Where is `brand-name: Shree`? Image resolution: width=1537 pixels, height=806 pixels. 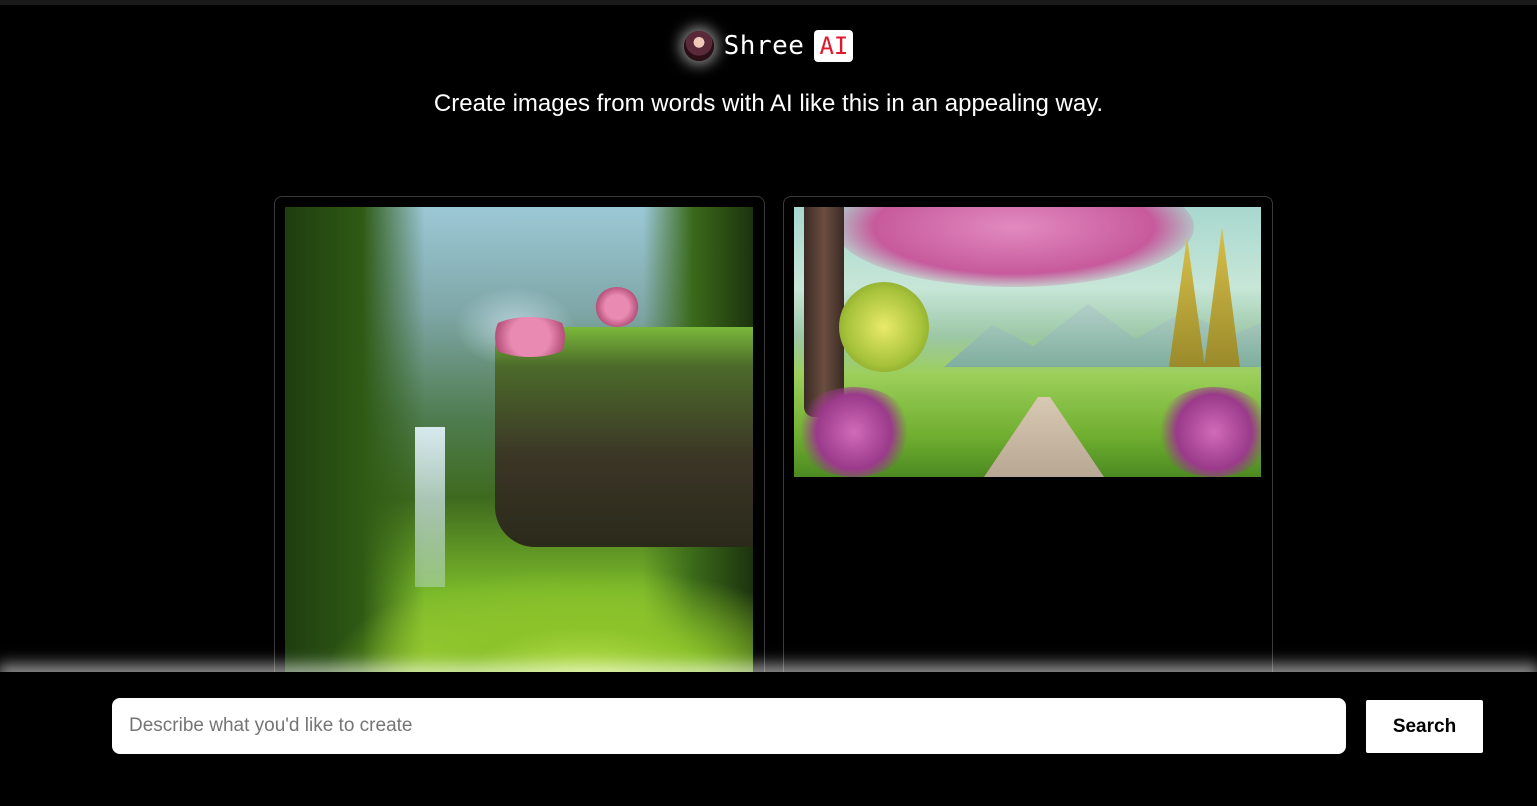 brand-name: Shree is located at coordinates (764, 46).